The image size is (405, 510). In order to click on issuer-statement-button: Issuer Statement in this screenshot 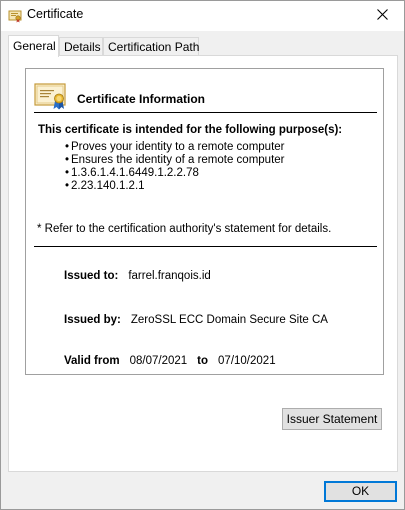, I will do `click(332, 419)`.